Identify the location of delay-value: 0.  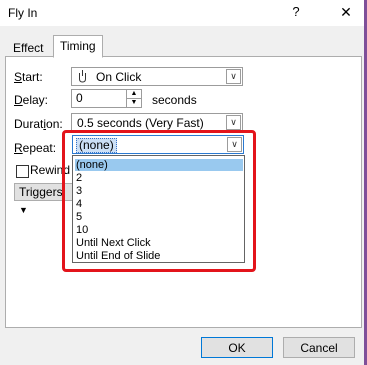
(79, 98).